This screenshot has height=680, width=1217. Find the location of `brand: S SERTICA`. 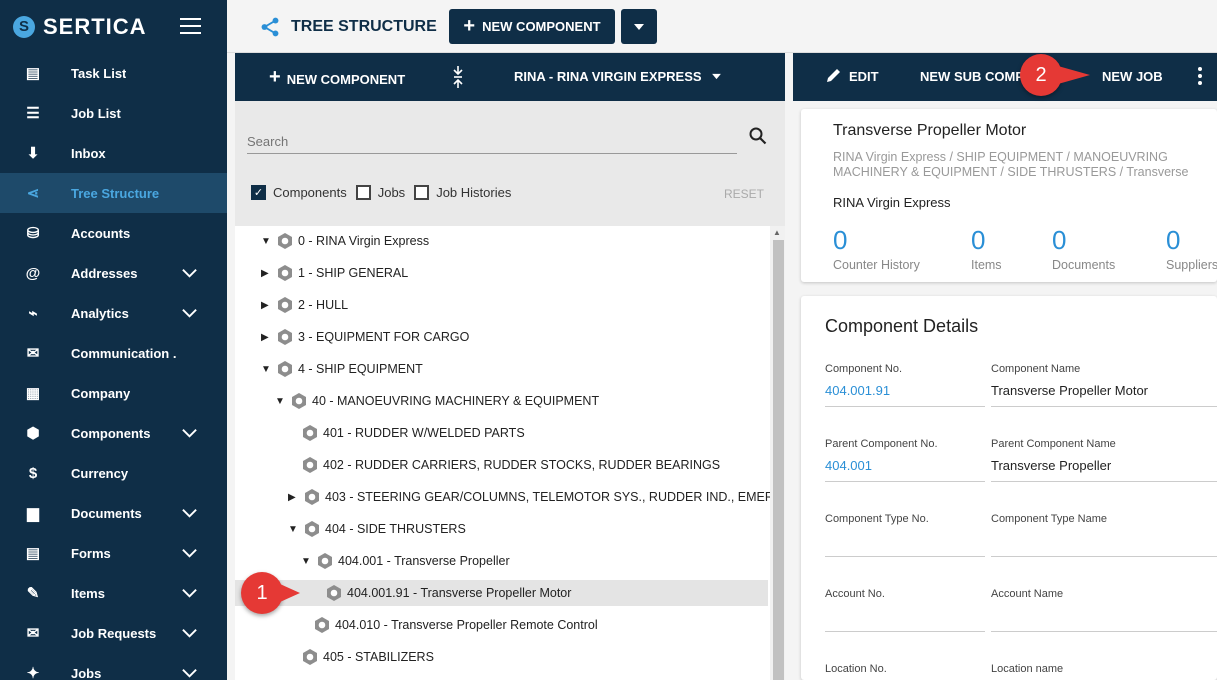

brand: S SERTICA is located at coordinates (113, 26).